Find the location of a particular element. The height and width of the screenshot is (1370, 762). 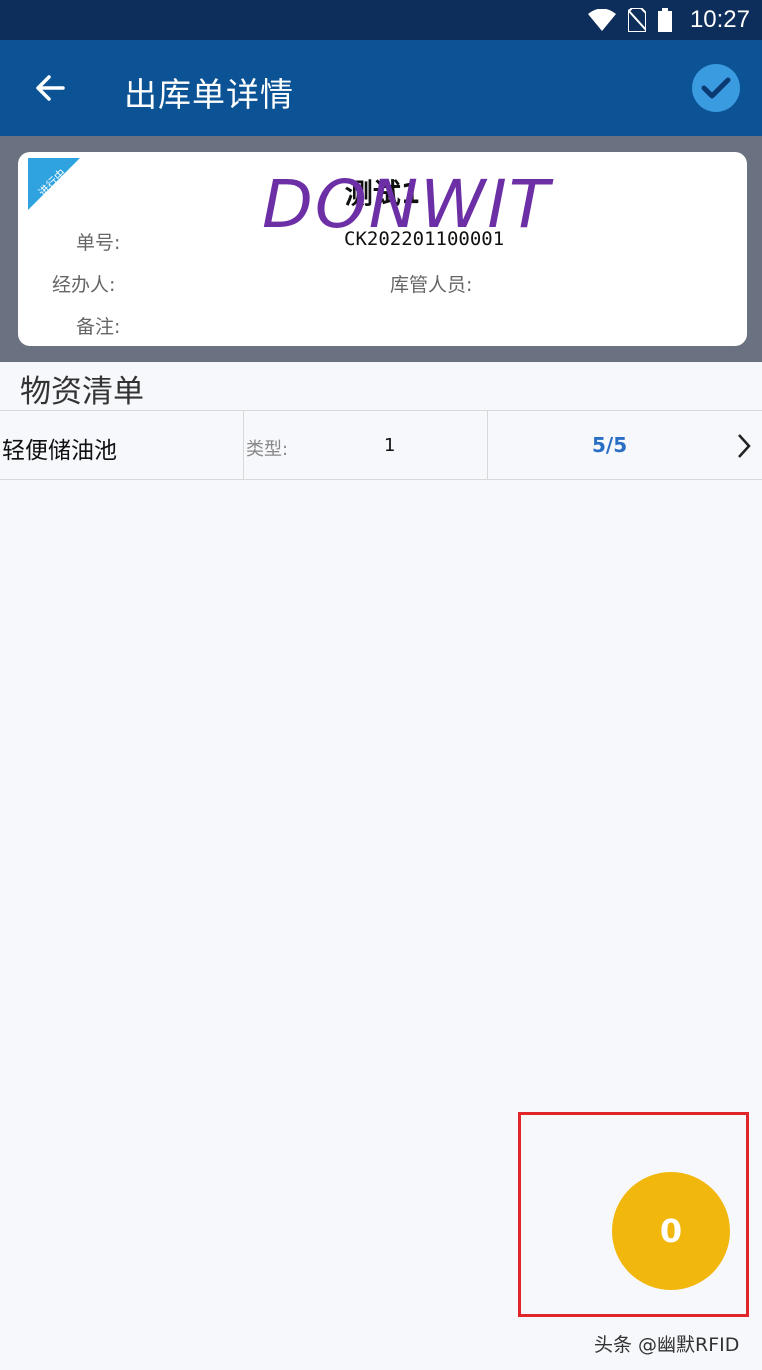

keeper-label: 库管人员: is located at coordinates (431, 285).